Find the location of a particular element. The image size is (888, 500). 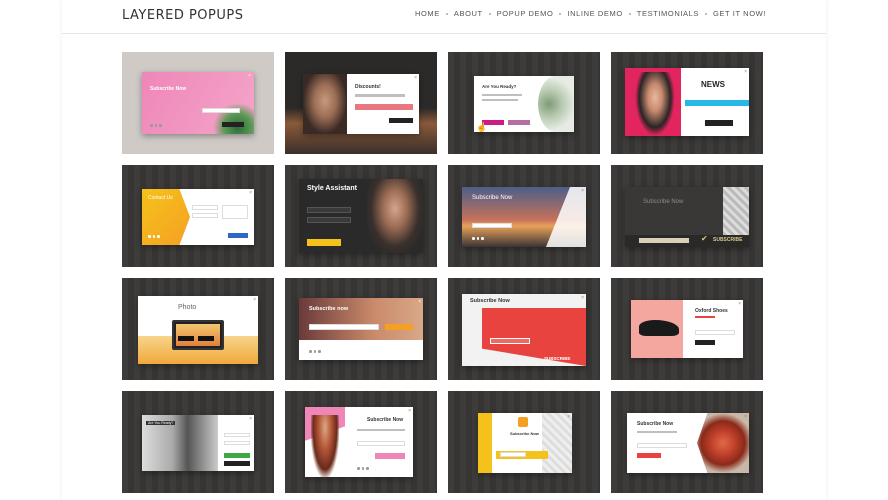

laptop-image is located at coordinates (198, 335).